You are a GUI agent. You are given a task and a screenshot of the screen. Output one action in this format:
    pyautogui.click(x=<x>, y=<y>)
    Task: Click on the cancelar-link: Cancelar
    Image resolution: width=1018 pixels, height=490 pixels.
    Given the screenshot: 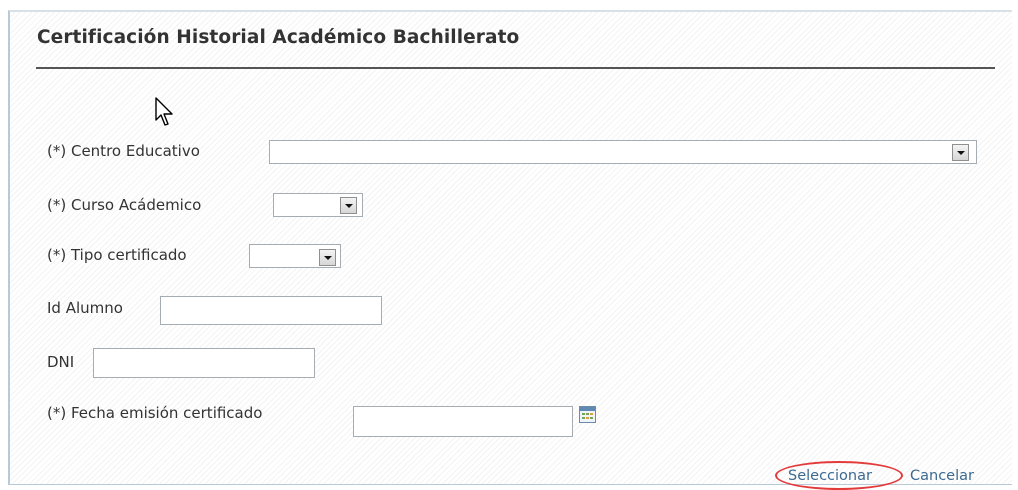 What is the action you would take?
    pyautogui.click(x=942, y=476)
    